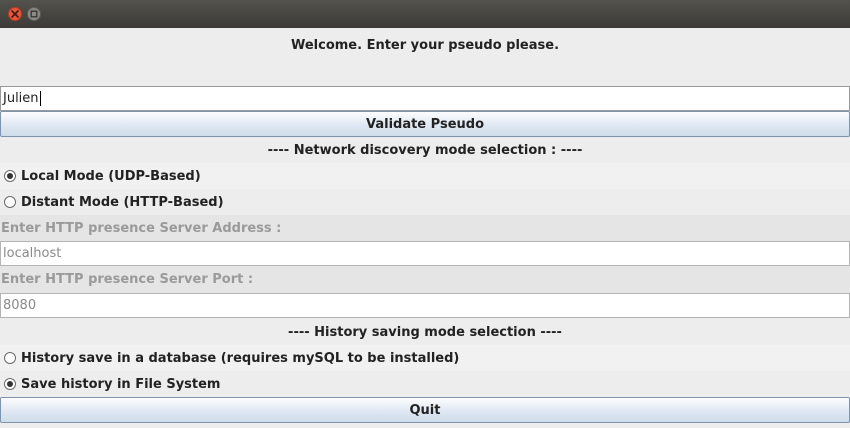  I want to click on server-port-value: 8080, so click(20, 305).